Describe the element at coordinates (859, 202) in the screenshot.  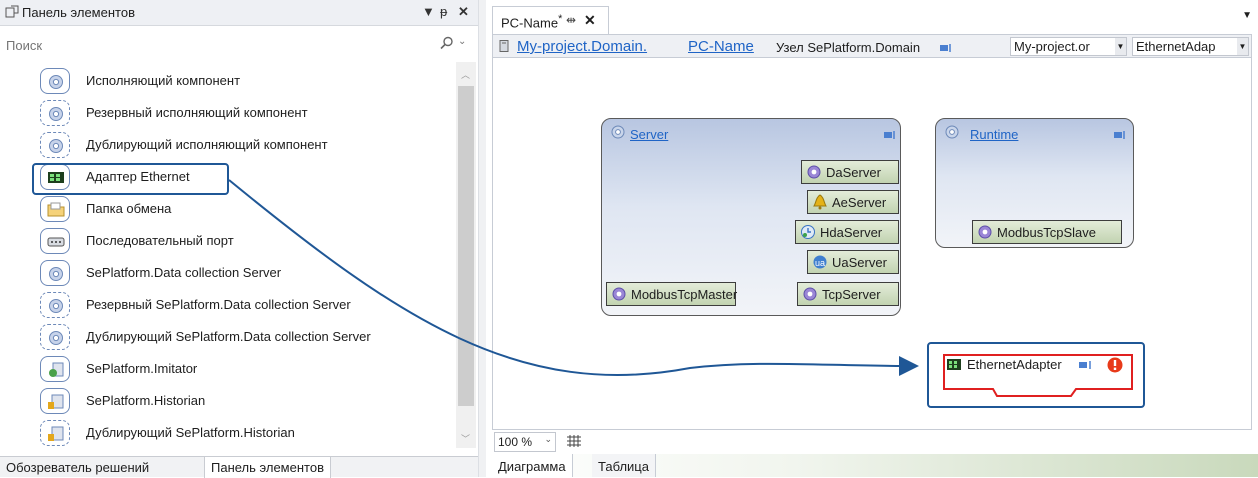
I see `chip-label: AeServer` at that location.